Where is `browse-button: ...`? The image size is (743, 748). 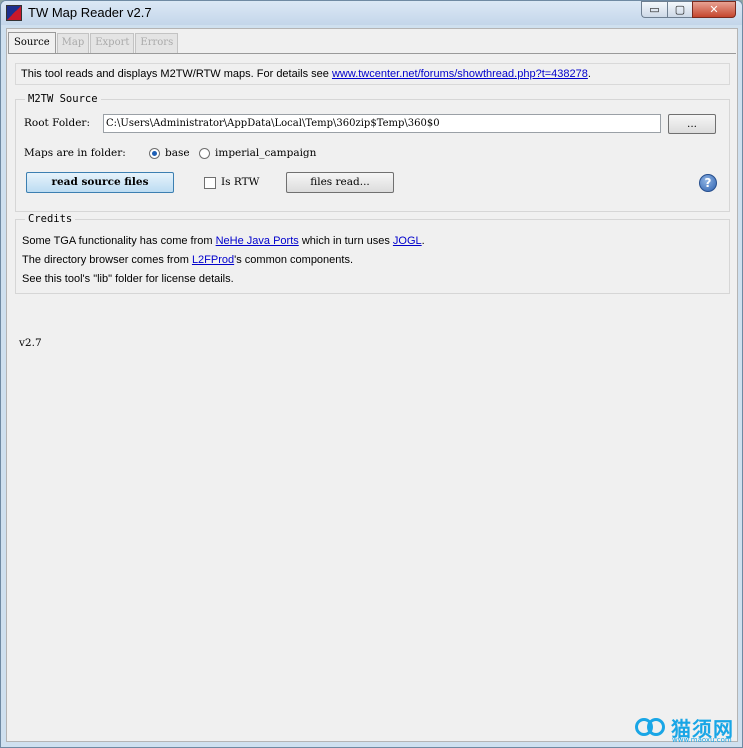
browse-button: ... is located at coordinates (692, 124).